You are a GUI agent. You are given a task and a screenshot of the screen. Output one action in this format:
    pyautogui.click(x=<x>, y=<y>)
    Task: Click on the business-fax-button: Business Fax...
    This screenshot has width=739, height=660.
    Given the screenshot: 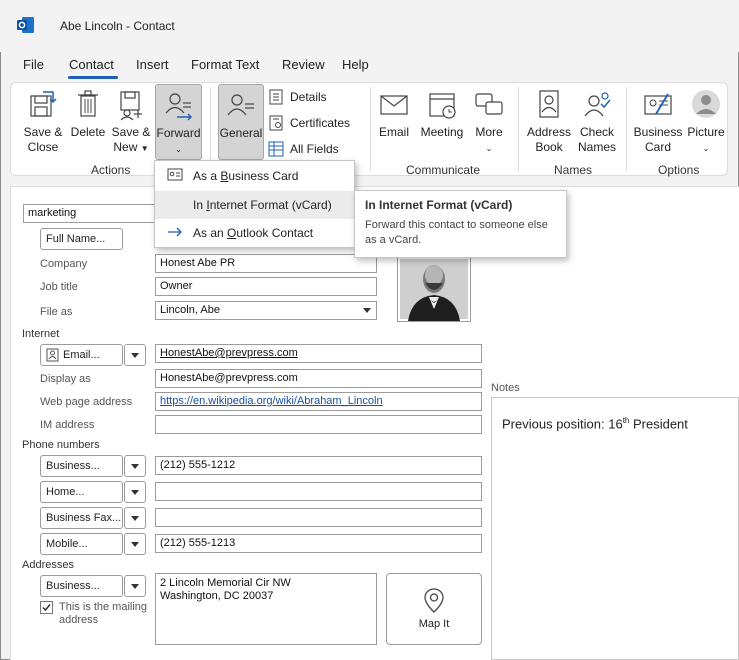 What is the action you would take?
    pyautogui.click(x=81, y=518)
    